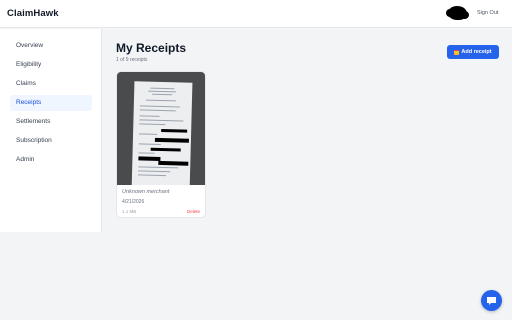  Describe the element at coordinates (129, 211) in the screenshot. I see `receipt-file-size: 1.1 MB` at that location.